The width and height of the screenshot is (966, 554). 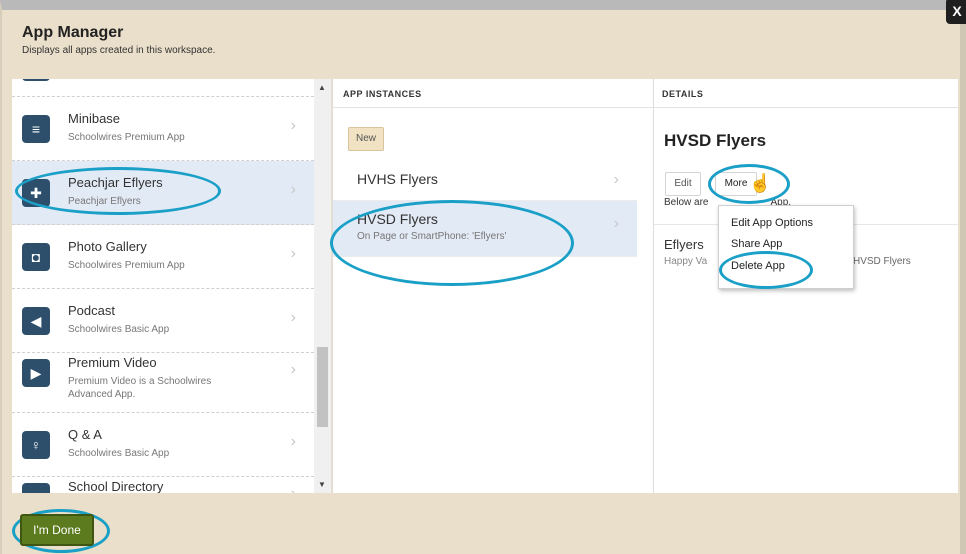 I want to click on scroll-up-icon: ▲, so click(x=322, y=87).